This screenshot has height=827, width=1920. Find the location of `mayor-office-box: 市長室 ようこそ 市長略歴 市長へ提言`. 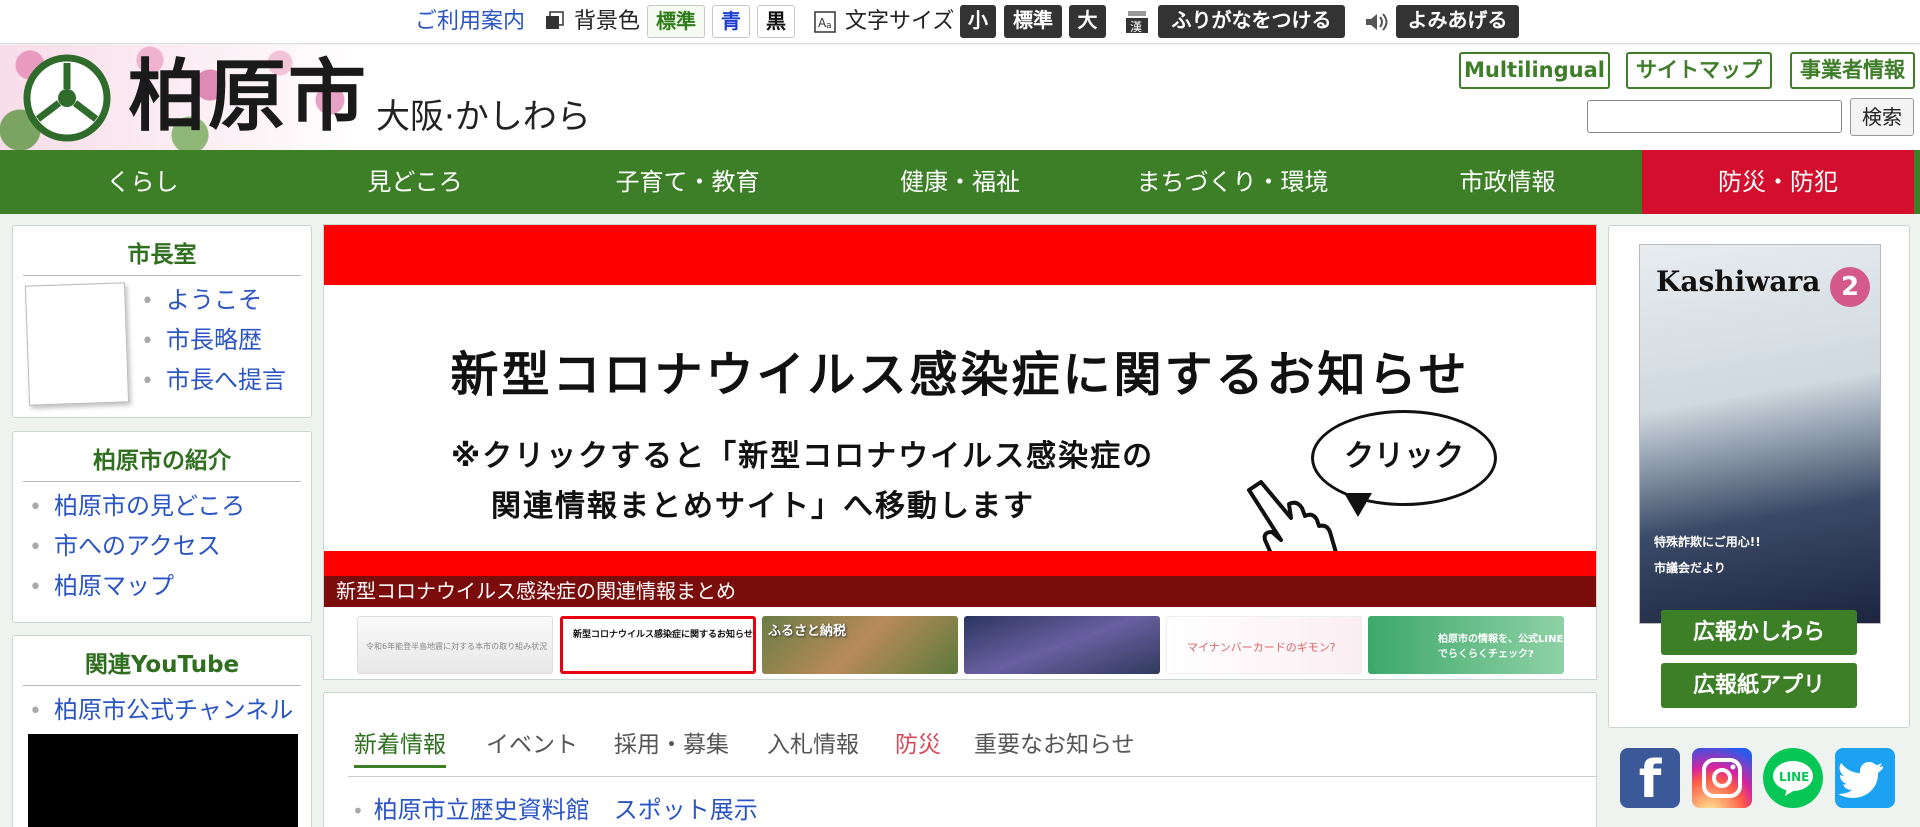

mayor-office-box: 市長室 ようこそ 市長略歴 市長へ提言 is located at coordinates (162, 321).